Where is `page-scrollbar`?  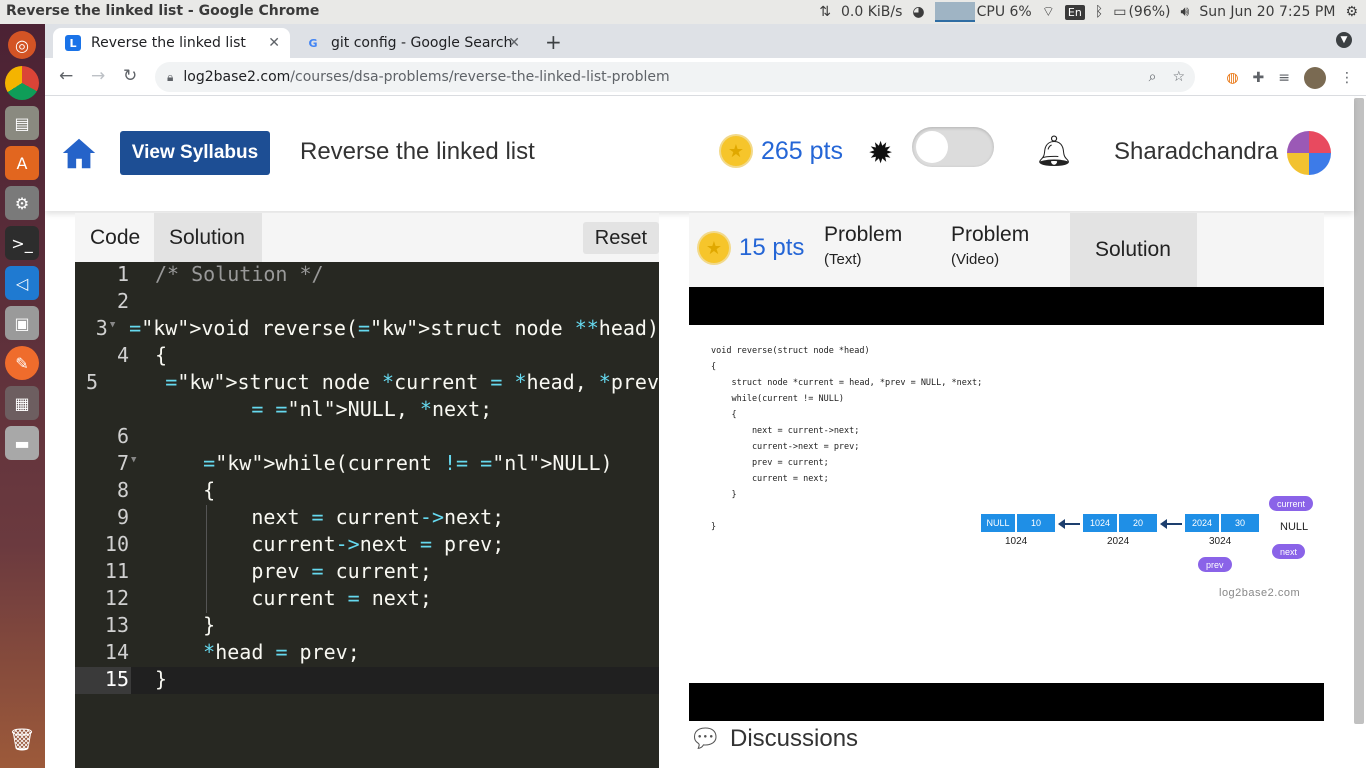 page-scrollbar is located at coordinates (1359, 411).